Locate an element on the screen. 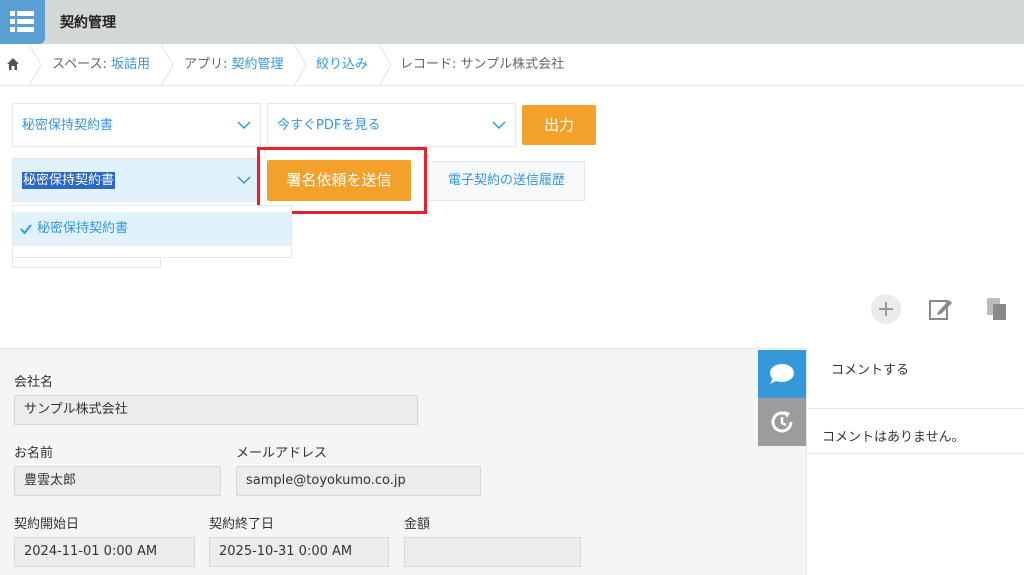  post-comment-link: コメントする is located at coordinates (870, 368).